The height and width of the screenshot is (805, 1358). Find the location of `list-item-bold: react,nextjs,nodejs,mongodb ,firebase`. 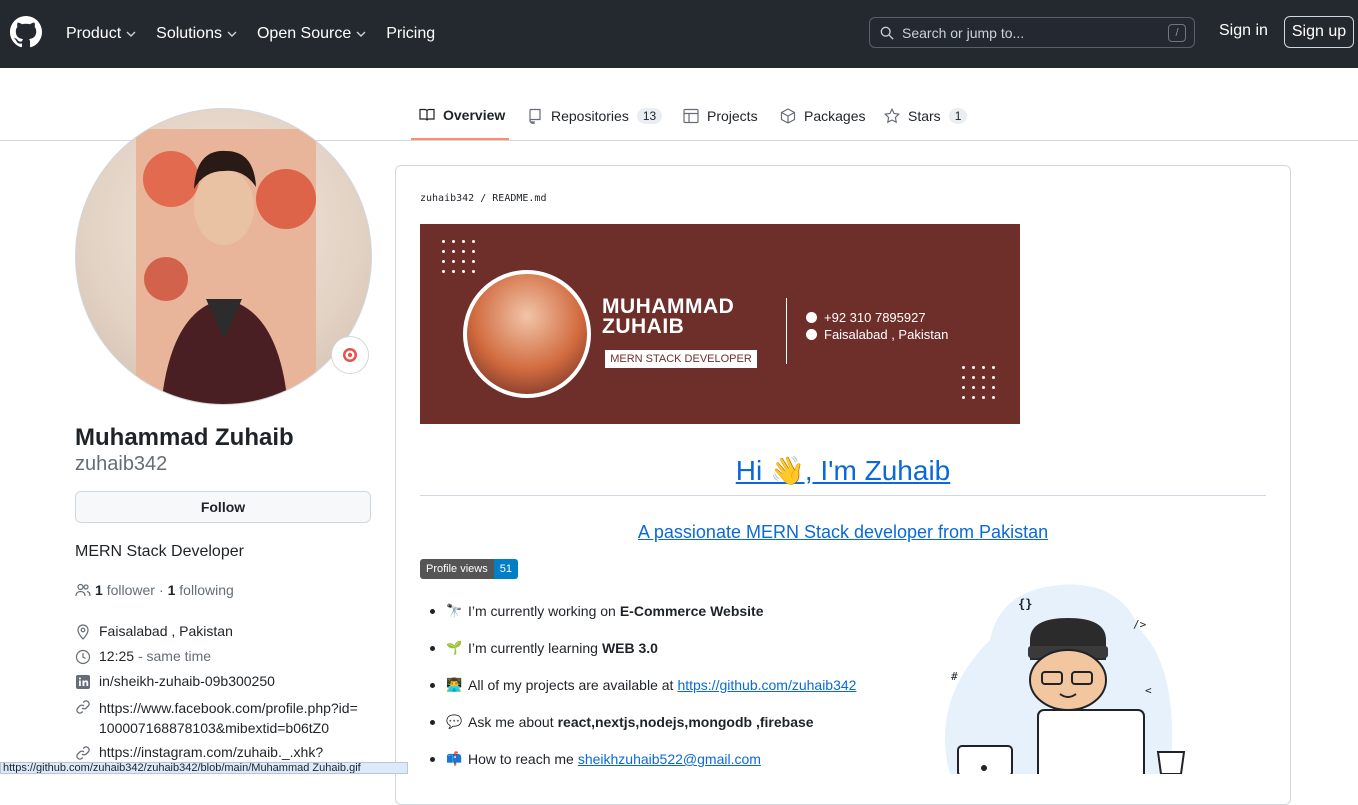

list-item-bold: react,nextjs,nodejs,mongodb ,firebase is located at coordinates (685, 722).